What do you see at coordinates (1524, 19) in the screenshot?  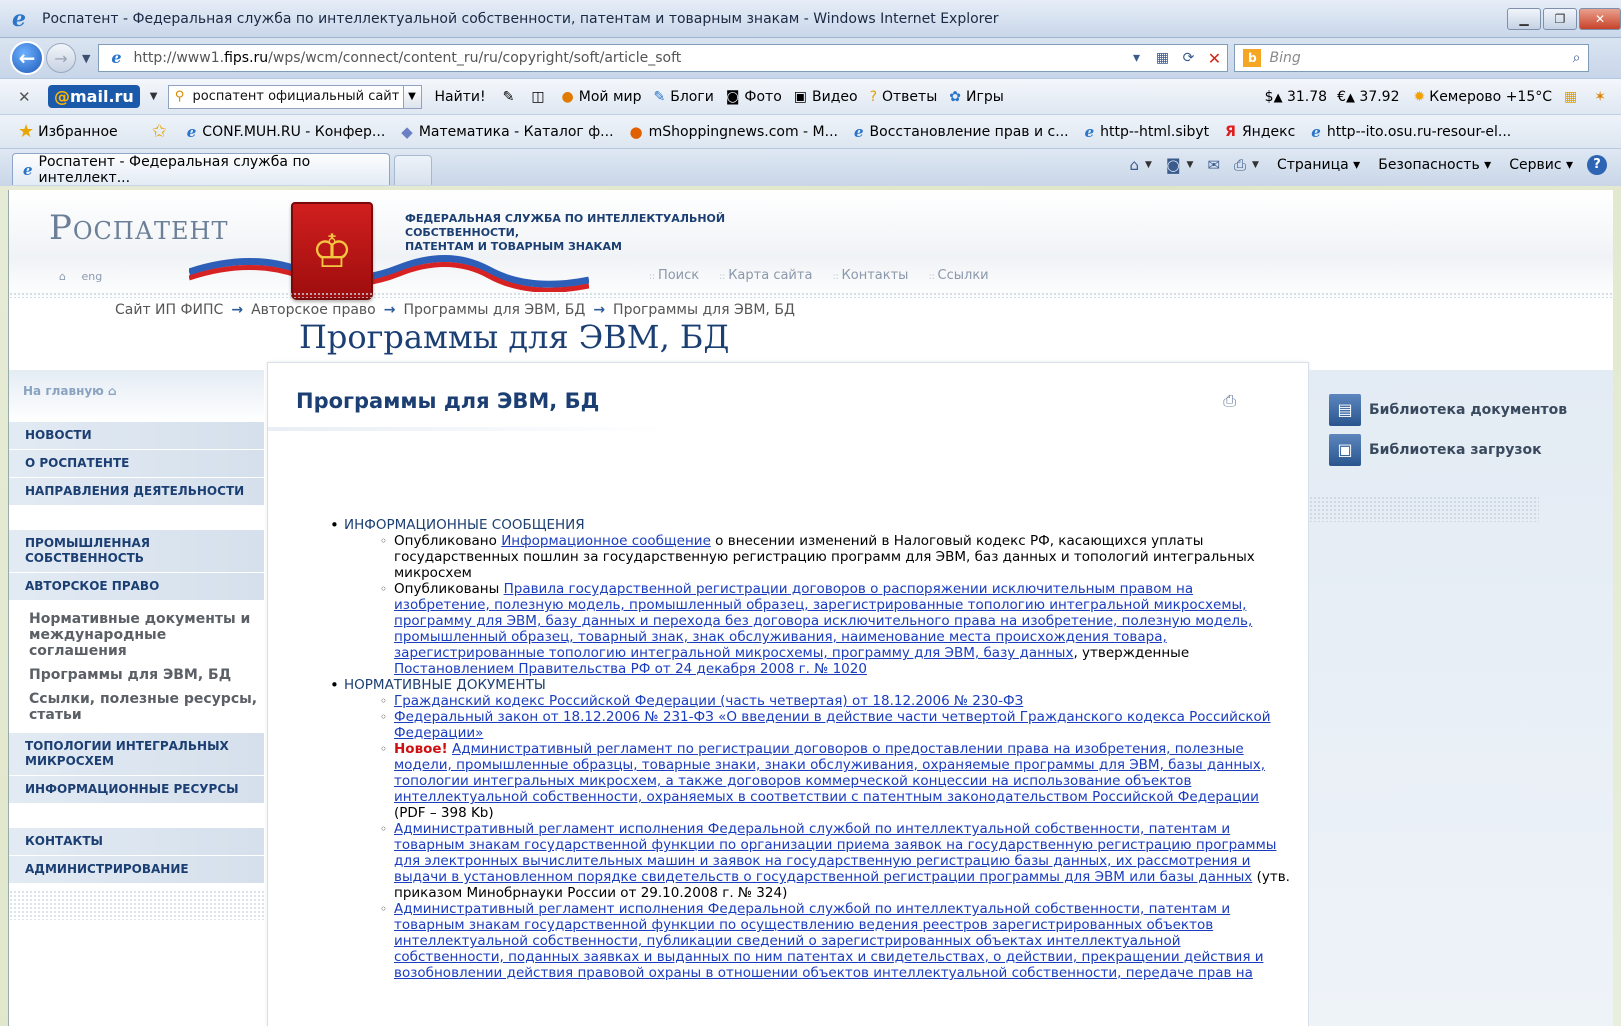 I see `minimize-button: ▁` at bounding box center [1524, 19].